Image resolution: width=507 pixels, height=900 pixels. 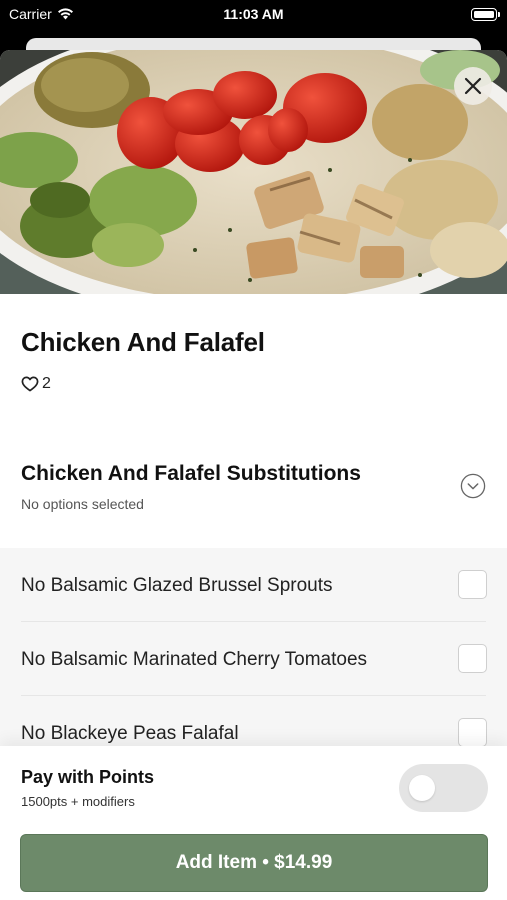 I want to click on option-row: No Balsamic Glazed Brussel Sprouts, so click(x=253, y=585).